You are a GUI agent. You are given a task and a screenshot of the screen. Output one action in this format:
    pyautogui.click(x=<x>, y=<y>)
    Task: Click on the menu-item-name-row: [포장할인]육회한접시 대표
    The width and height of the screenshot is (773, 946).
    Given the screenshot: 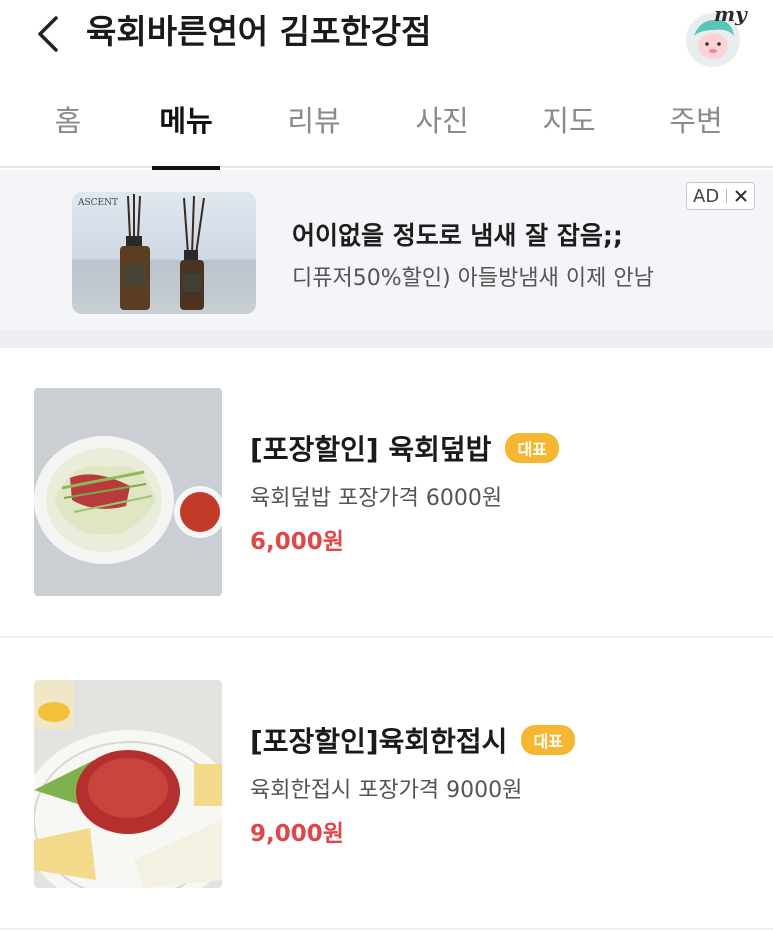 What is the action you would take?
    pyautogui.click(x=412, y=740)
    